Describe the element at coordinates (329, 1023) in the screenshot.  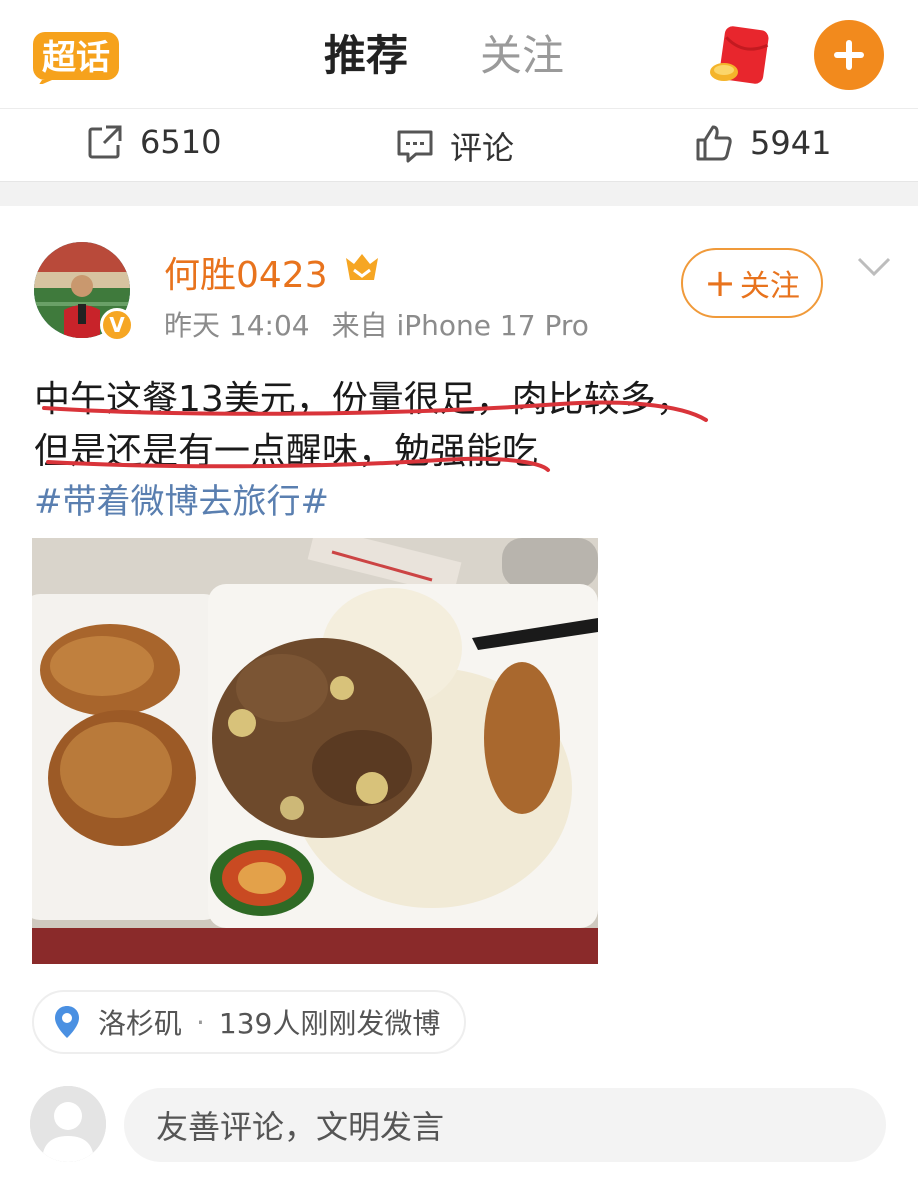
I see `location-activity: 139人刚刚发微博` at that location.